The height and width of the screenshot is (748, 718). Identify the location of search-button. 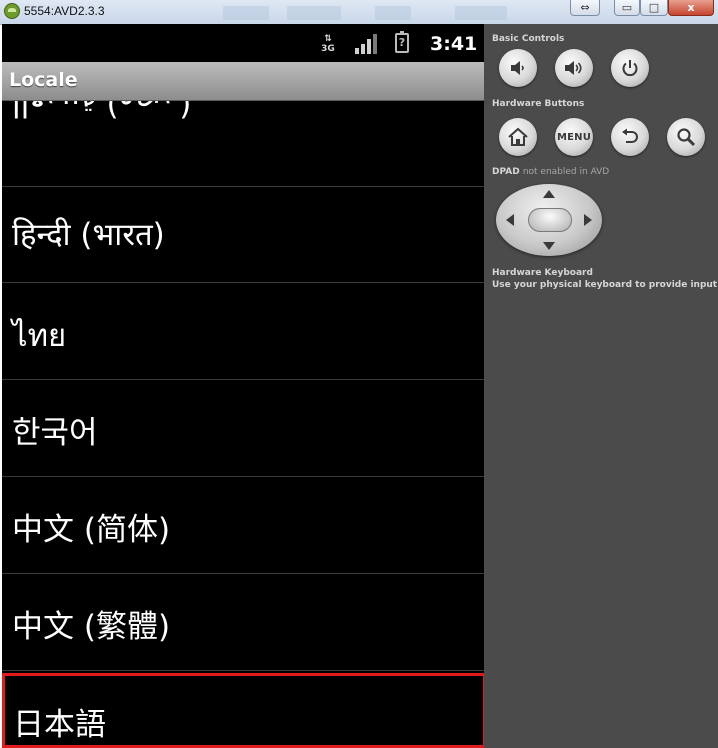
(686, 137).